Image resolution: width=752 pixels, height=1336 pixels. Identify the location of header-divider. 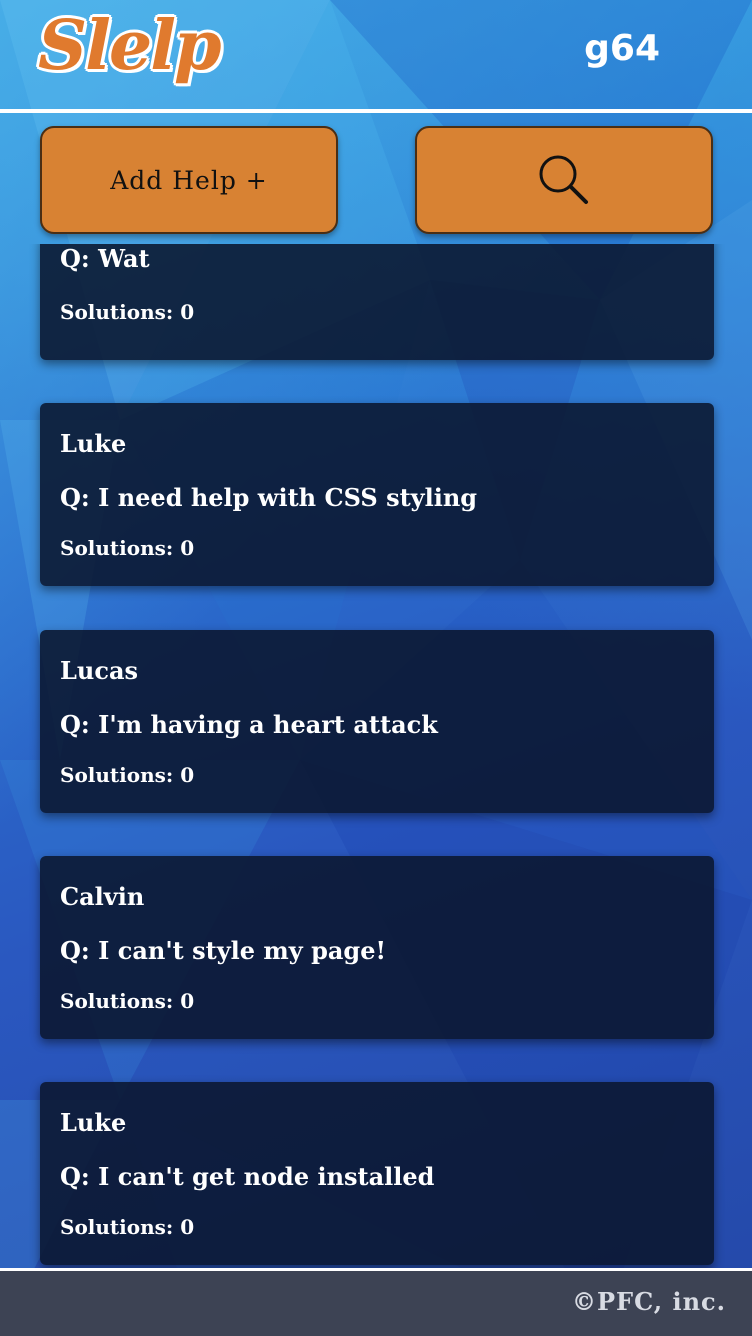
(376, 111).